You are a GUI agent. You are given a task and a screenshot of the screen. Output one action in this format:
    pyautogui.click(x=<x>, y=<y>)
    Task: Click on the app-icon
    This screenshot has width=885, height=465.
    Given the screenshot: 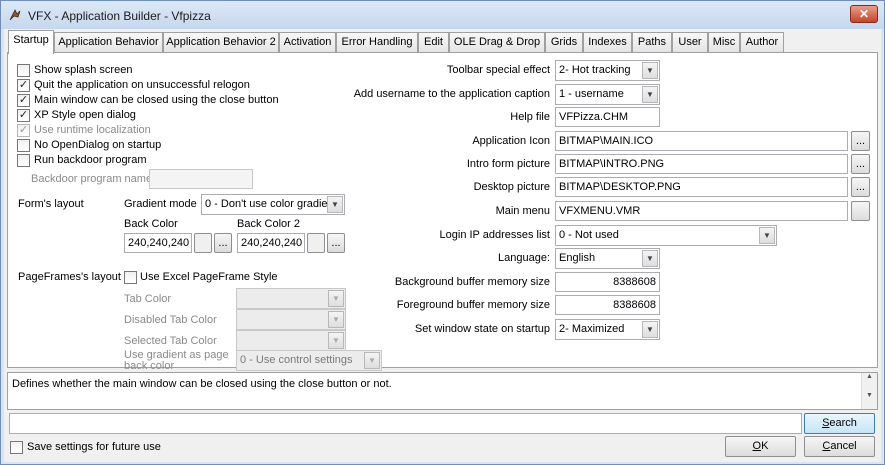 What is the action you would take?
    pyautogui.click(x=15, y=15)
    